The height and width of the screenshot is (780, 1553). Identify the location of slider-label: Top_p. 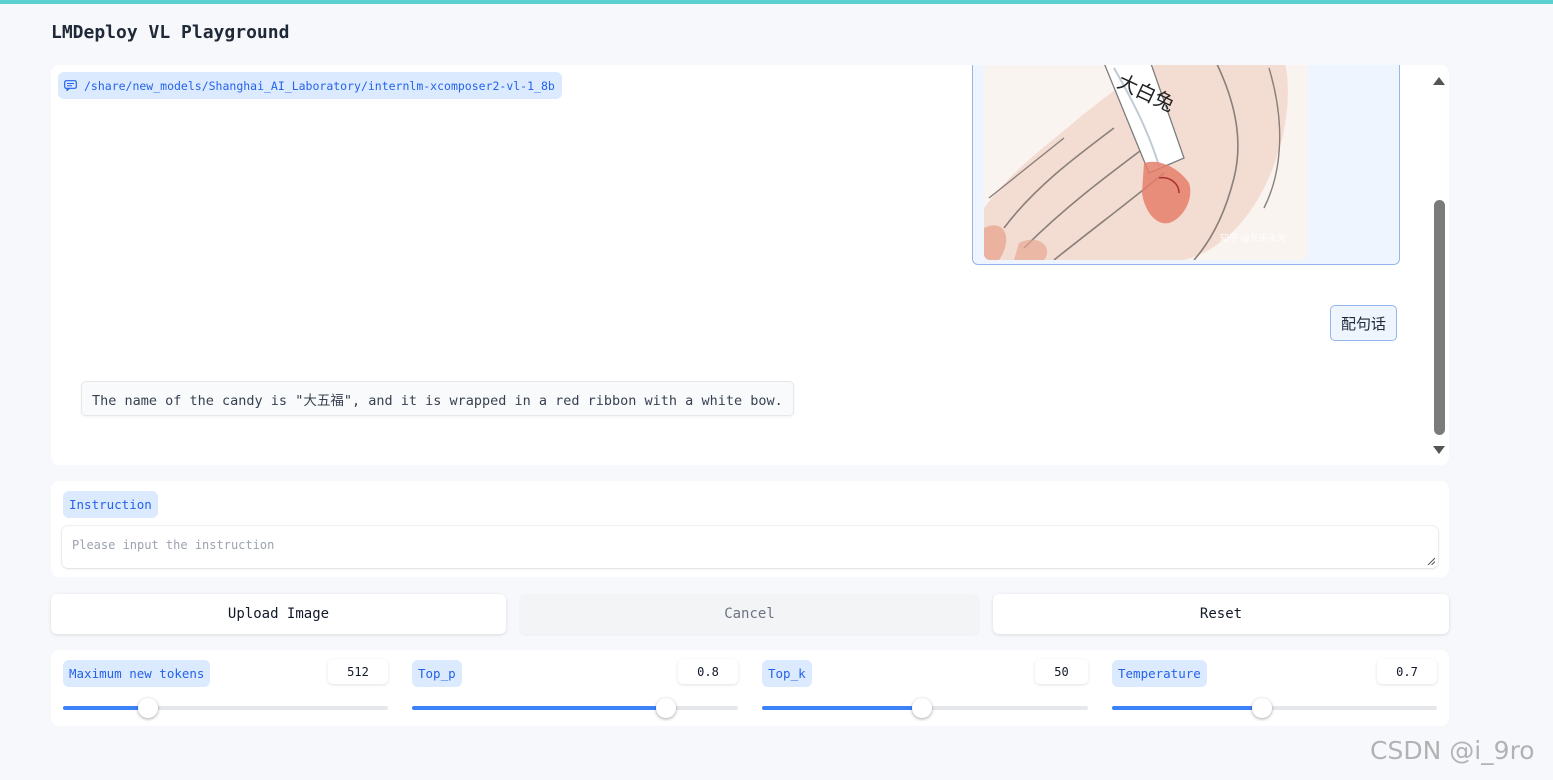
(437, 673).